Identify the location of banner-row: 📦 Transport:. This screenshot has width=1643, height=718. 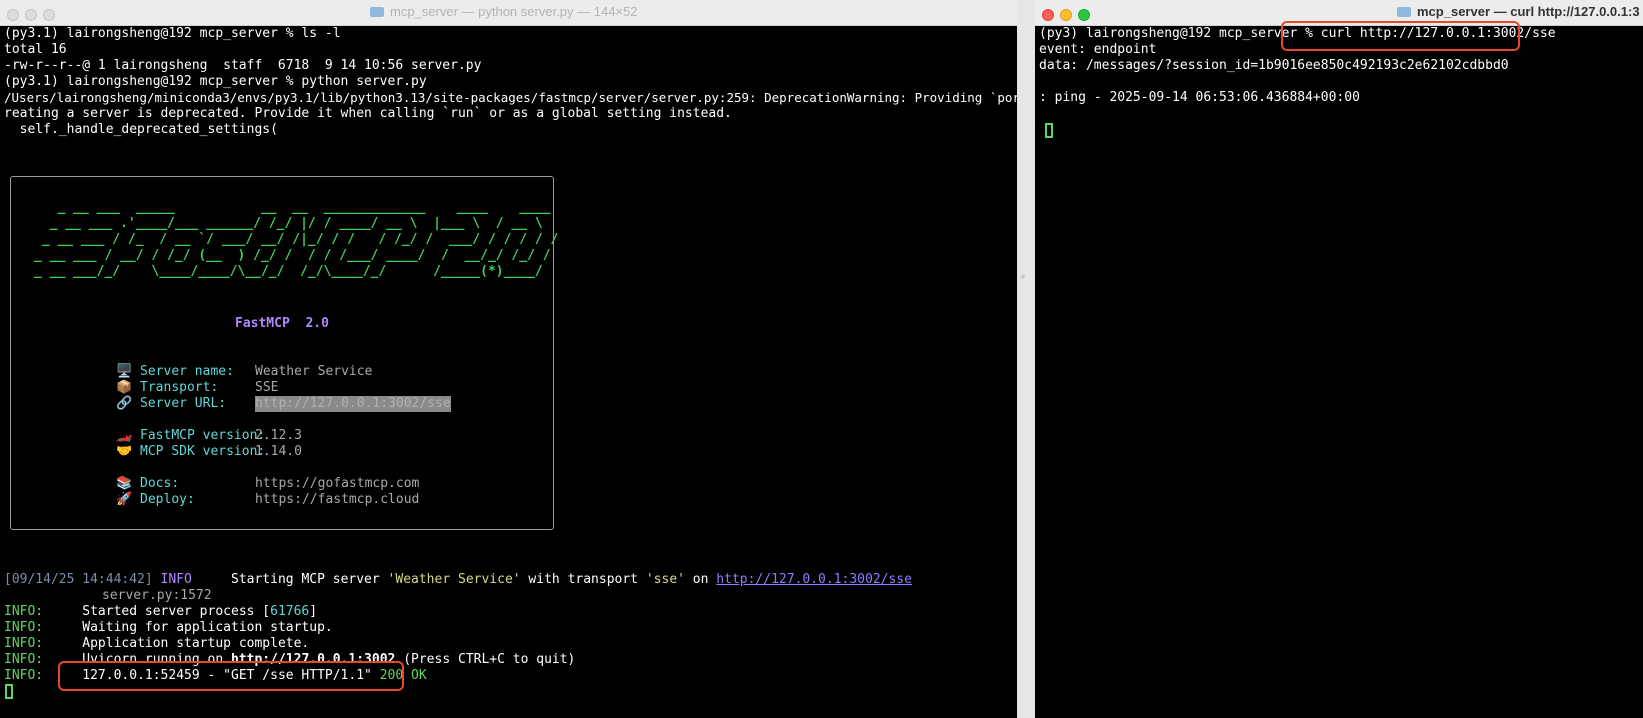
(167, 388).